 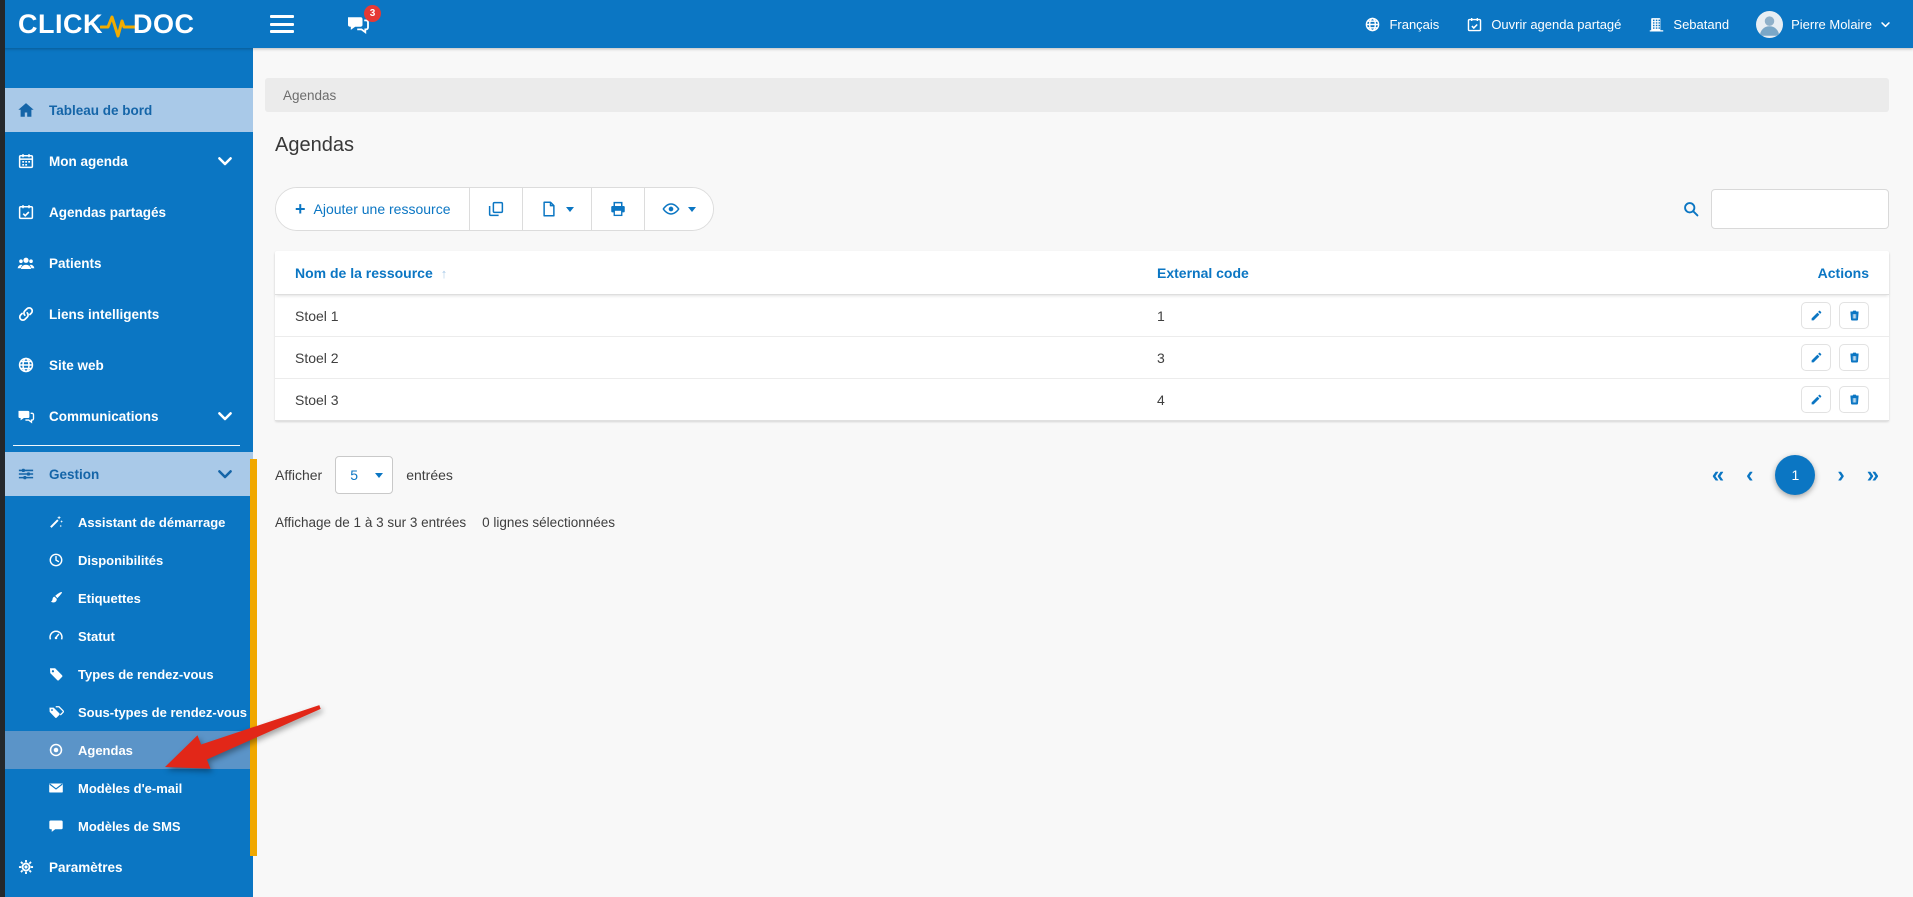 I want to click on building-icon, so click(x=1656, y=24).